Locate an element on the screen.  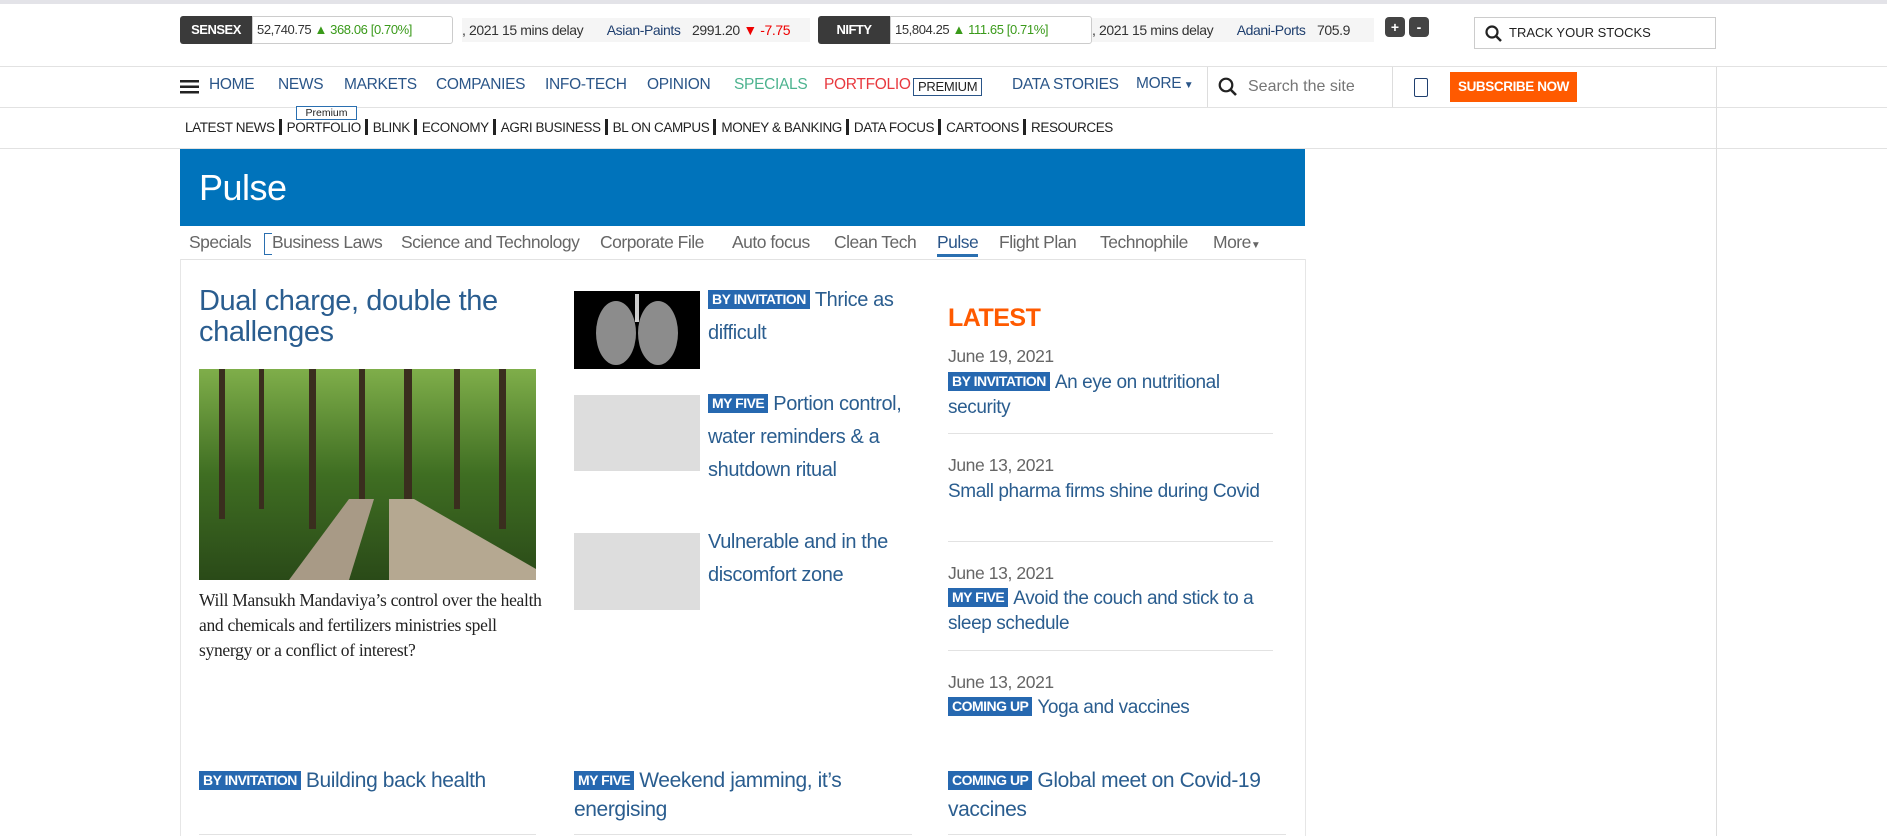
nav-portfolio: PORTFOLIO is located at coordinates (867, 85).